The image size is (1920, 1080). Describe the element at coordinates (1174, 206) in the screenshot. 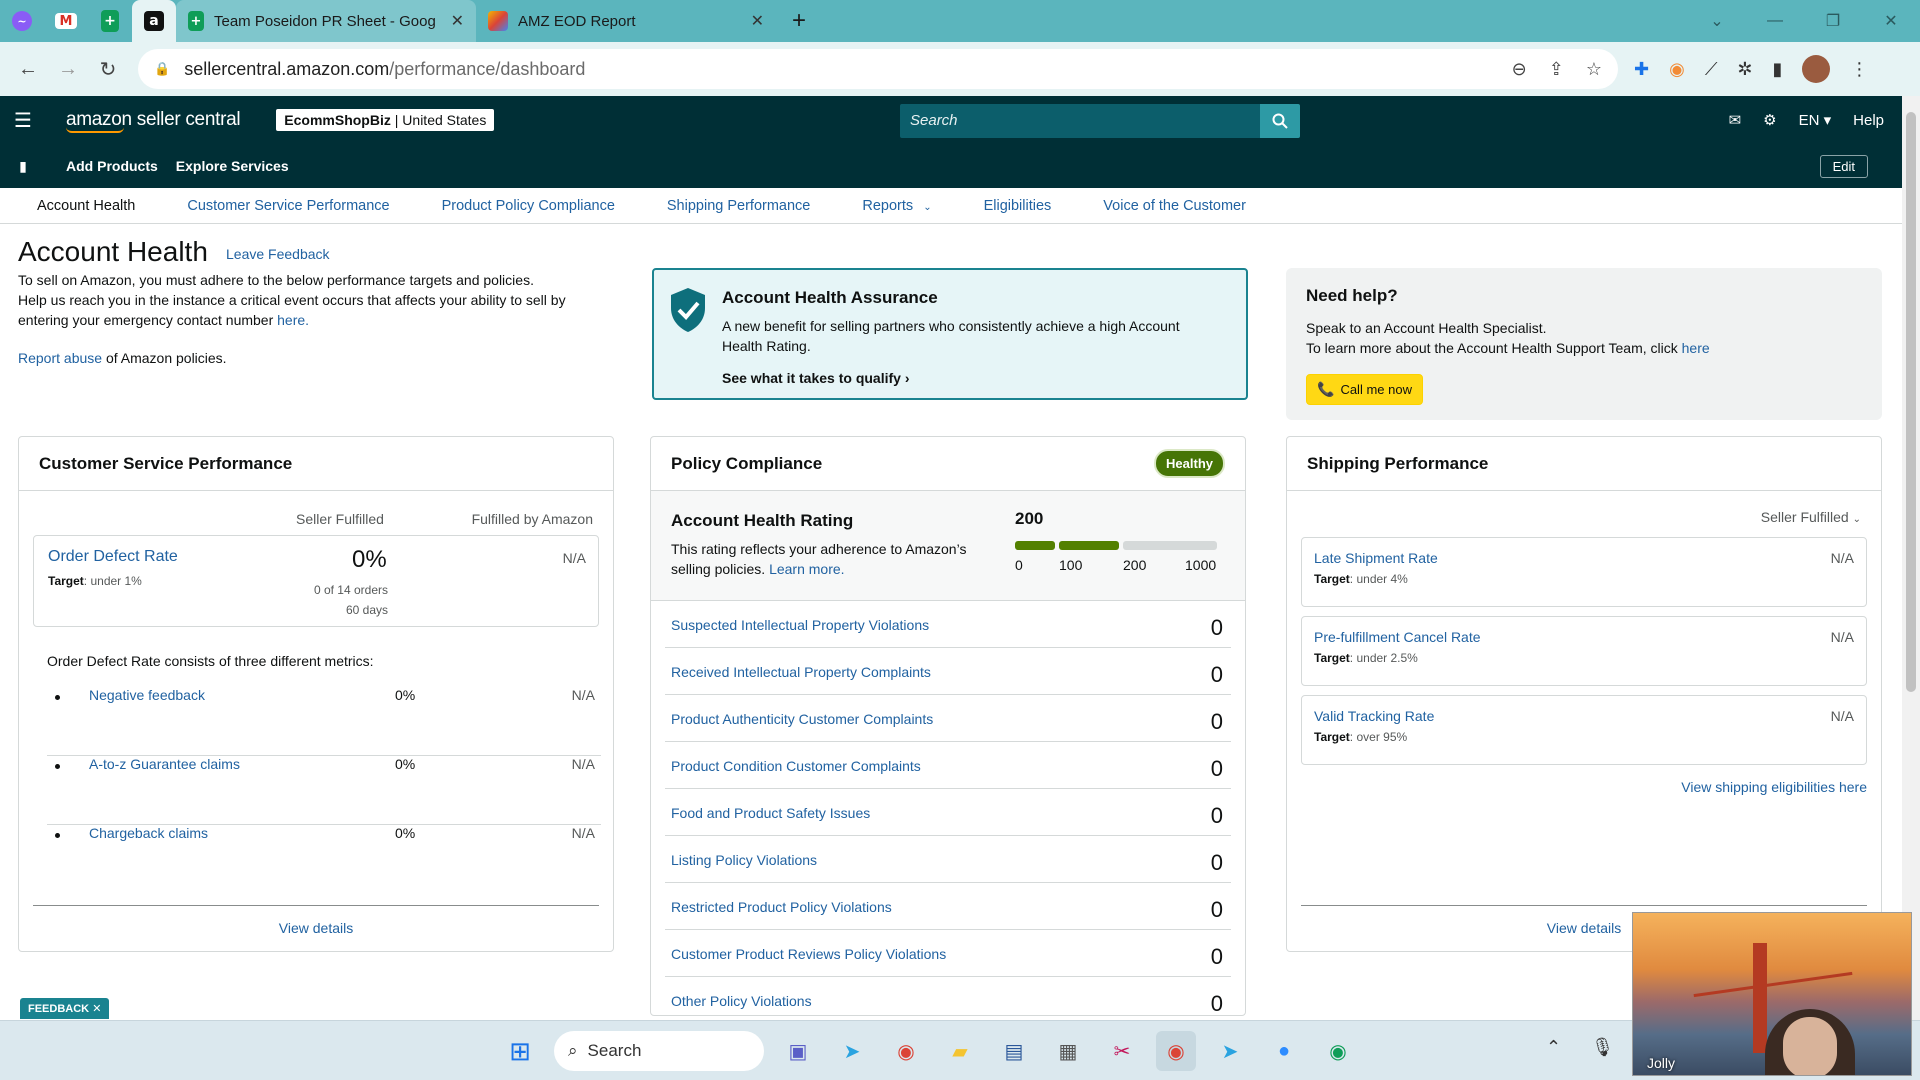

I see `tab-voice-of-customer: Voice of the Customer` at that location.